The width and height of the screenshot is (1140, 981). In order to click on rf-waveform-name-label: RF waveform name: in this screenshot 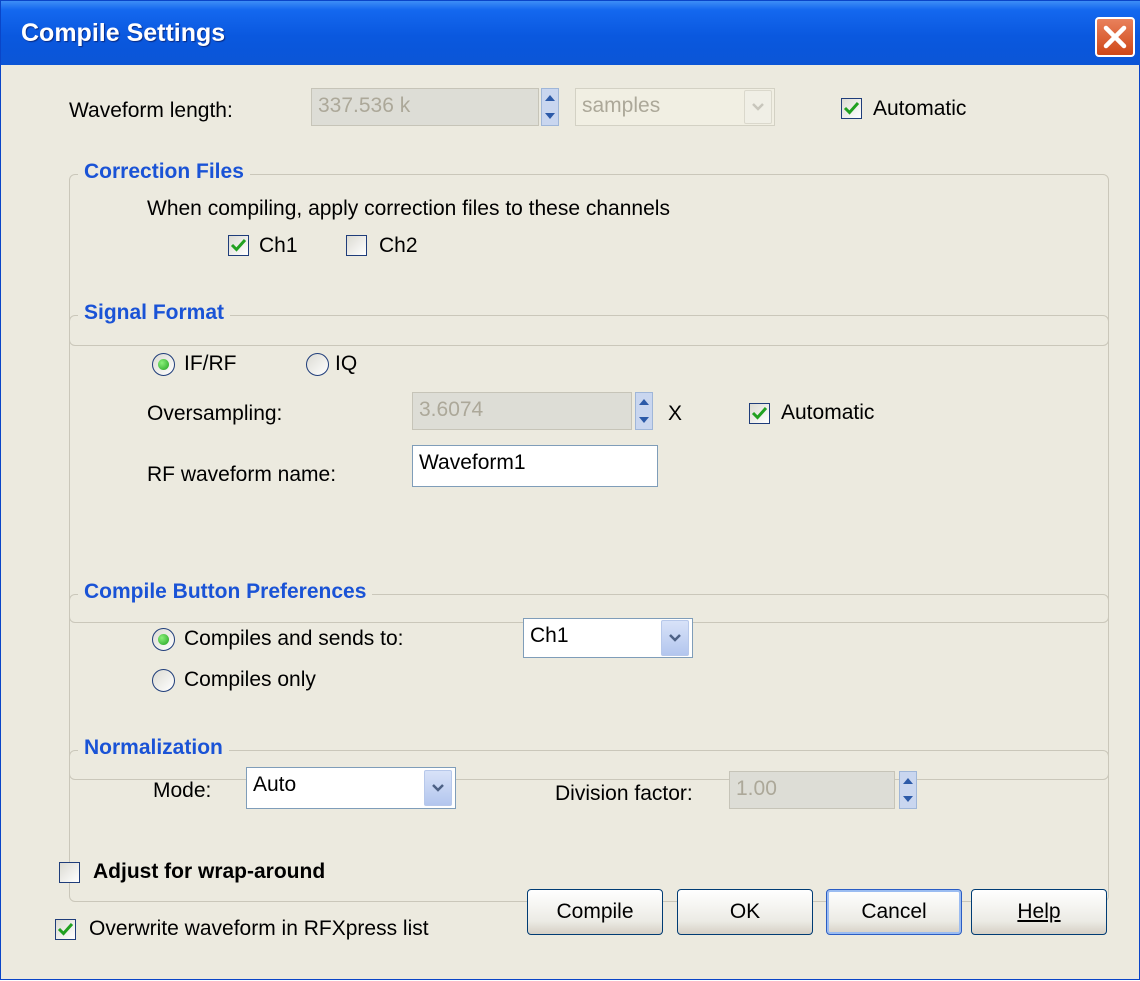, I will do `click(242, 474)`.